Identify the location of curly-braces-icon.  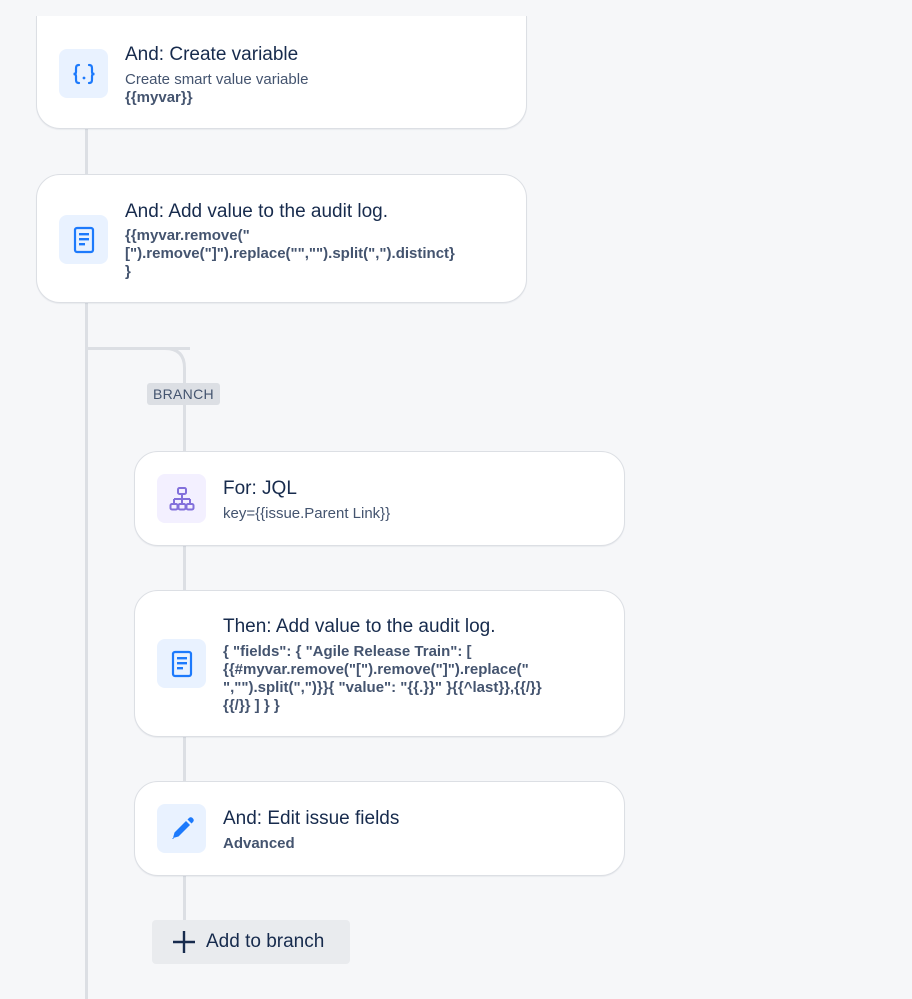
(83, 73).